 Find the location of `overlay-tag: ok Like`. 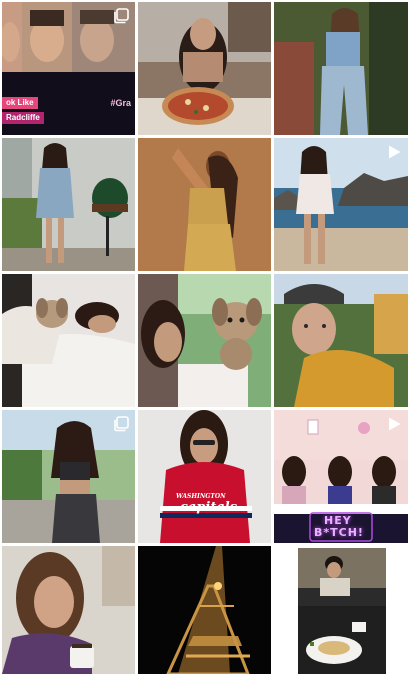

overlay-tag: ok Like is located at coordinates (20, 103).